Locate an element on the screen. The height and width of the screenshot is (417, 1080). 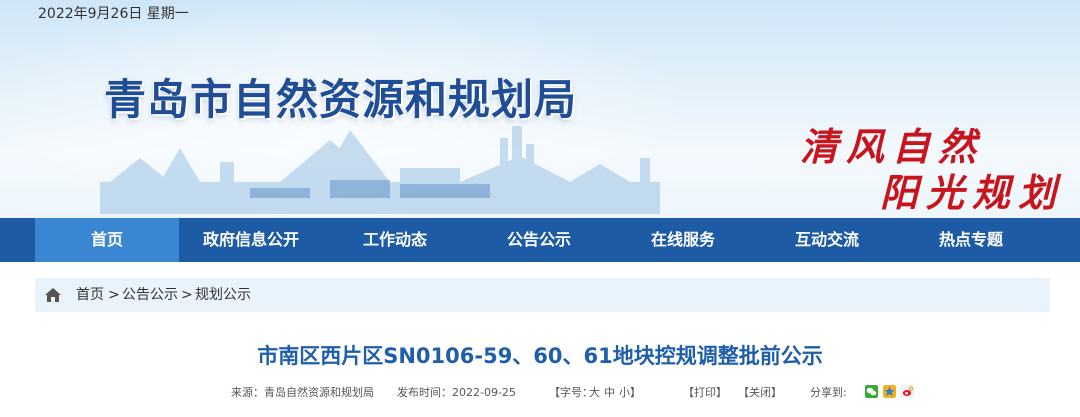
wechat-icon is located at coordinates (871, 391).